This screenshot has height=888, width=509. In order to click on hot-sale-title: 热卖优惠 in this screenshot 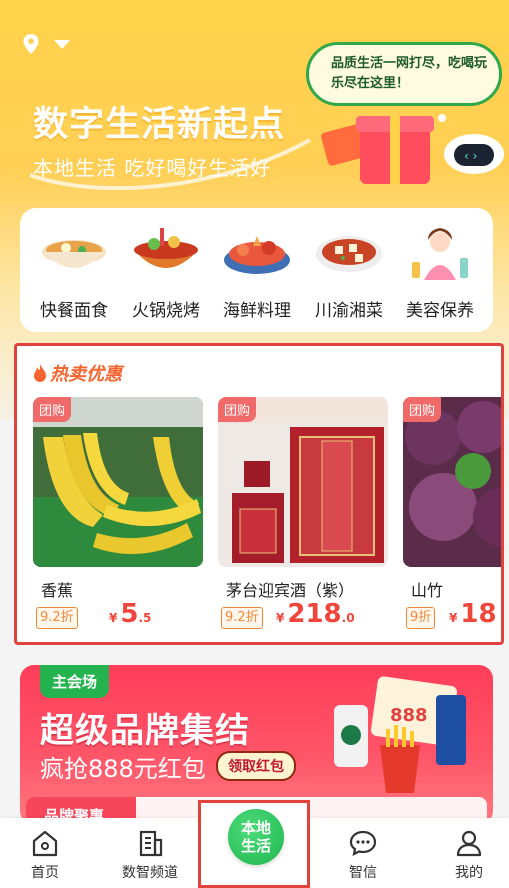, I will do `click(86, 374)`.